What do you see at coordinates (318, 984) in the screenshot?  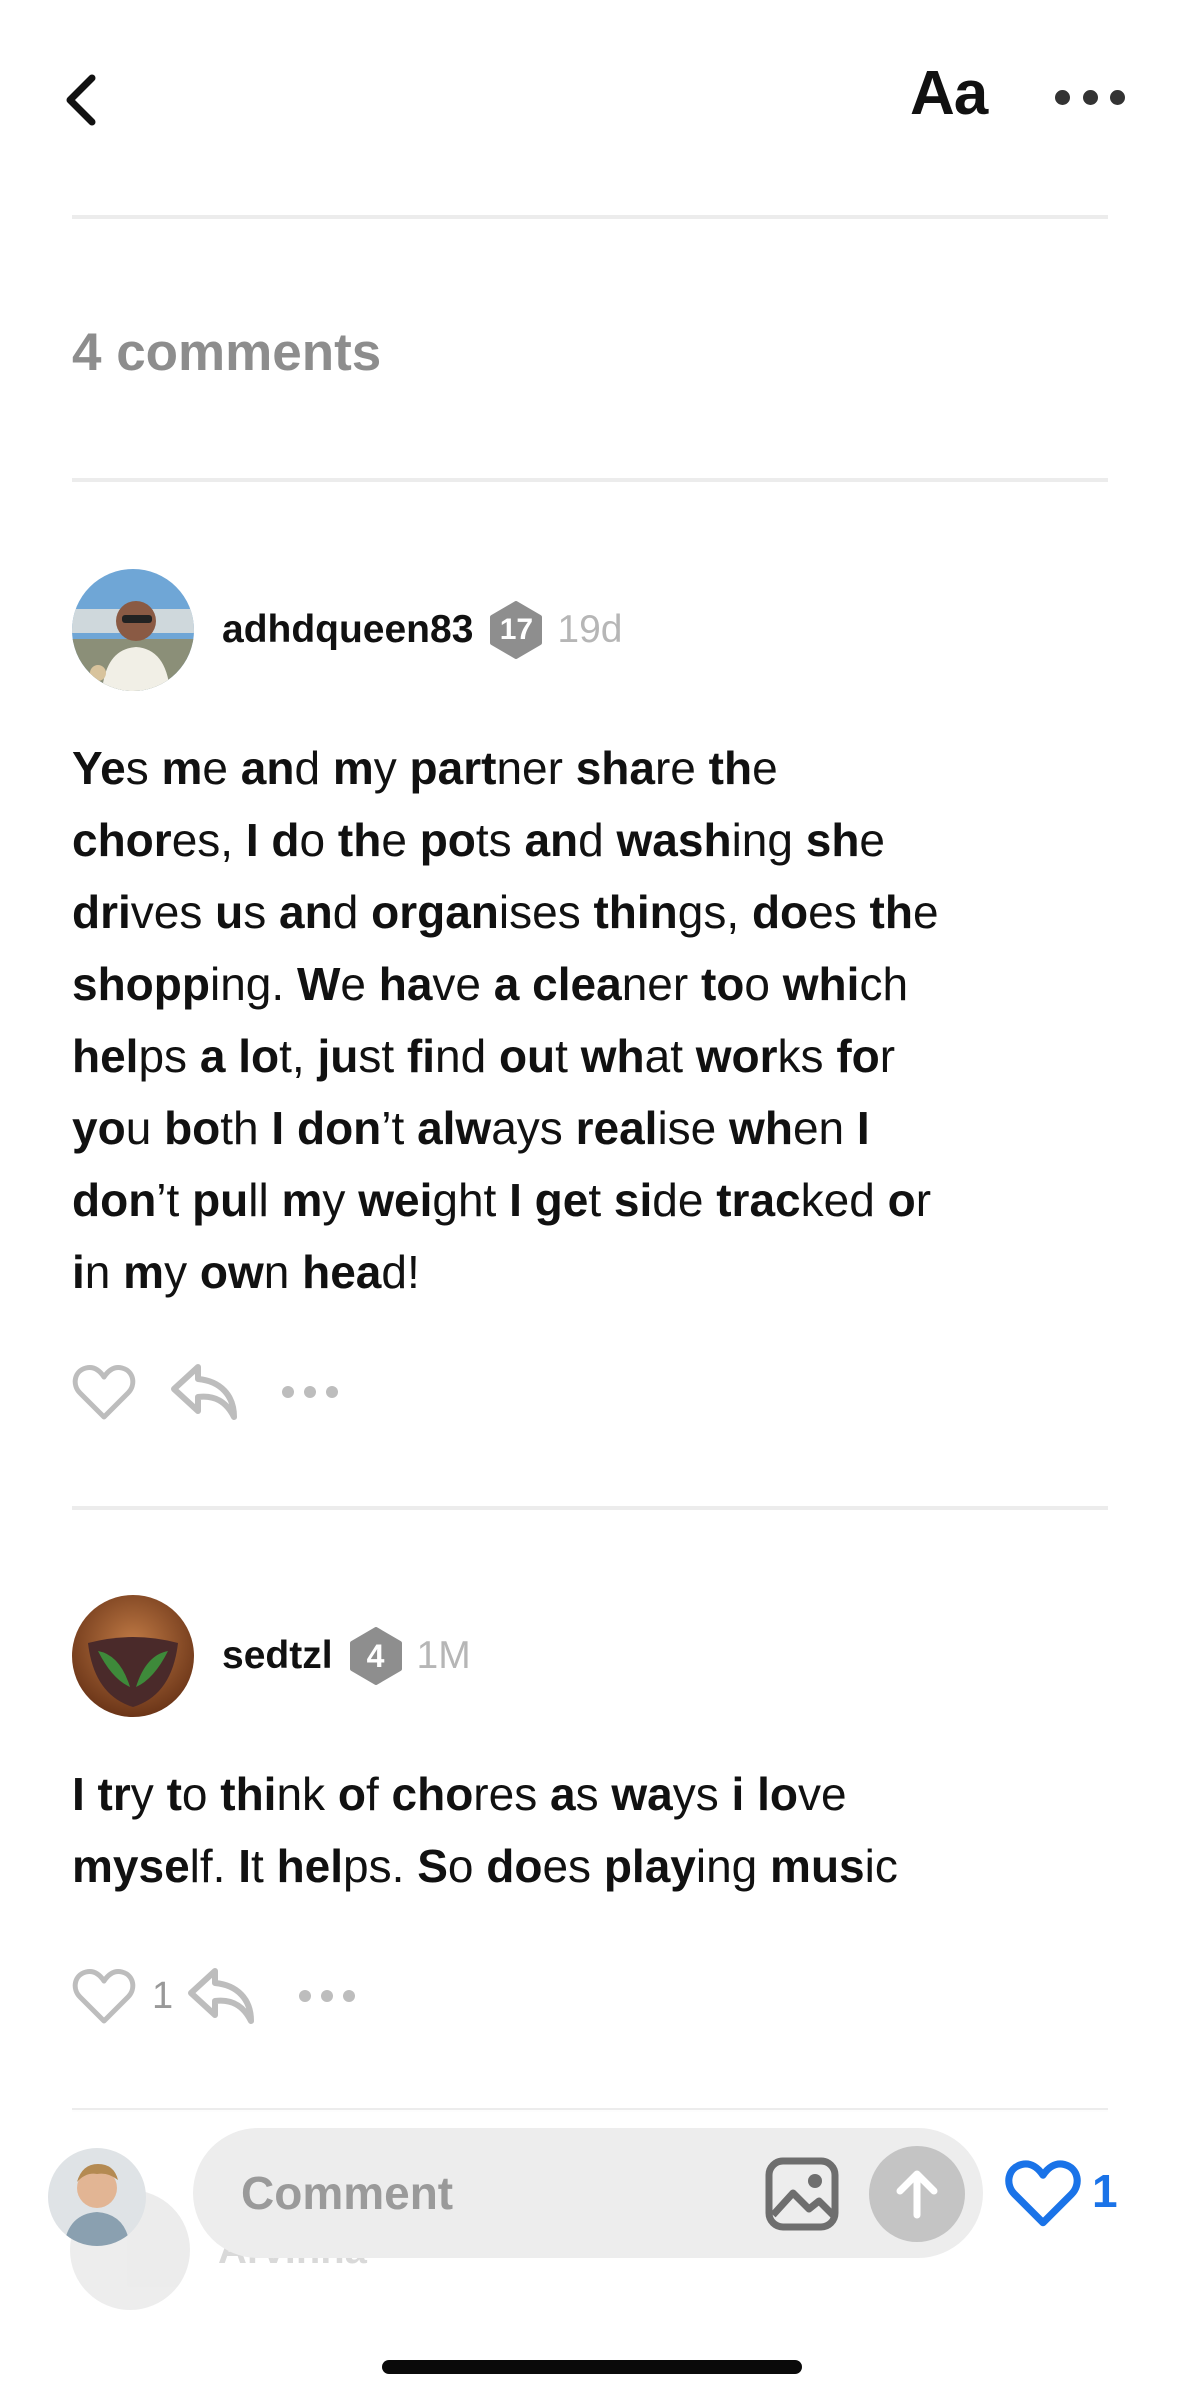 I see `text-fragment: W` at bounding box center [318, 984].